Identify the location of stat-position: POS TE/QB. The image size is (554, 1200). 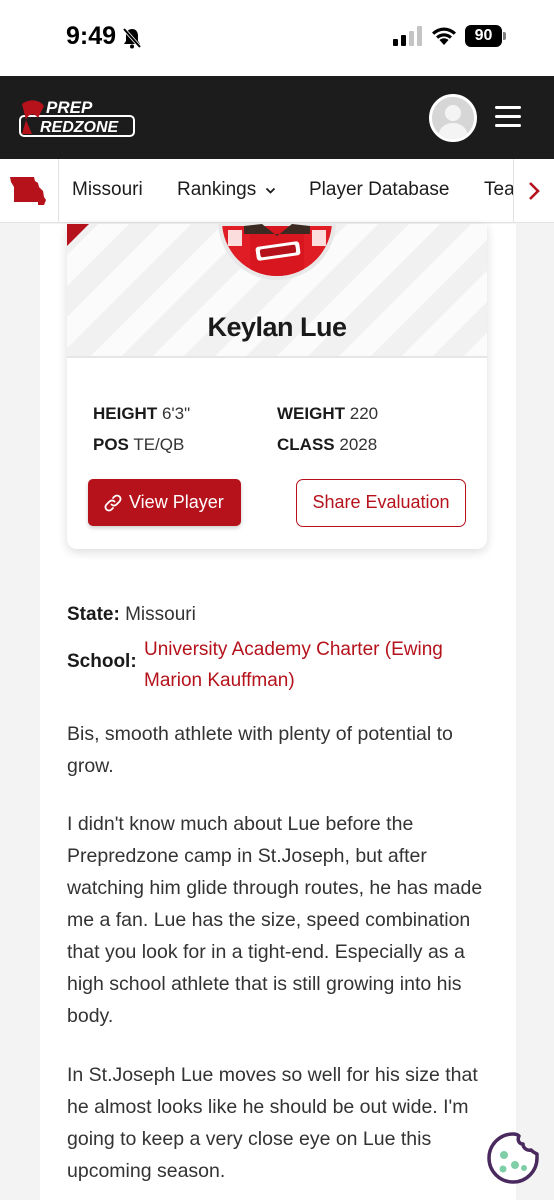
(138, 445).